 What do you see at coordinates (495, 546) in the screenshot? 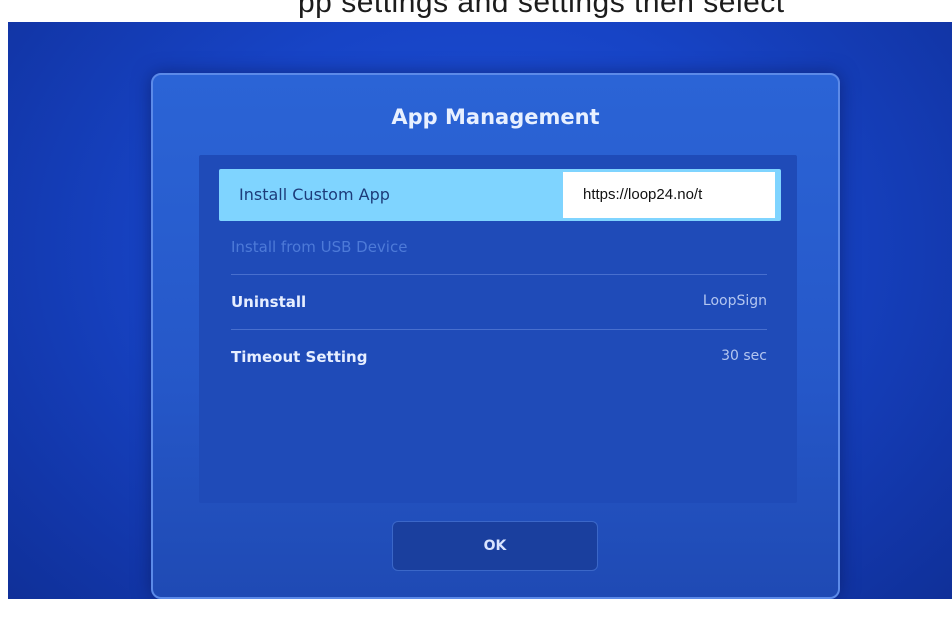
I see `ok-button: OK` at bounding box center [495, 546].